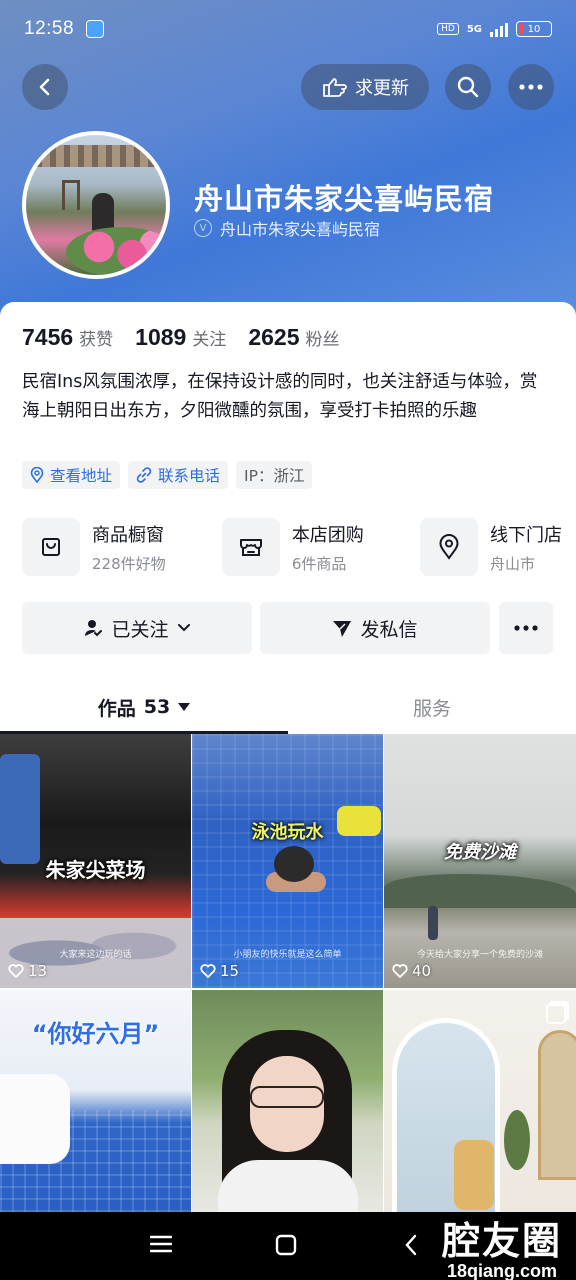  I want to click on stat-following: 1089 关注, so click(180, 337).